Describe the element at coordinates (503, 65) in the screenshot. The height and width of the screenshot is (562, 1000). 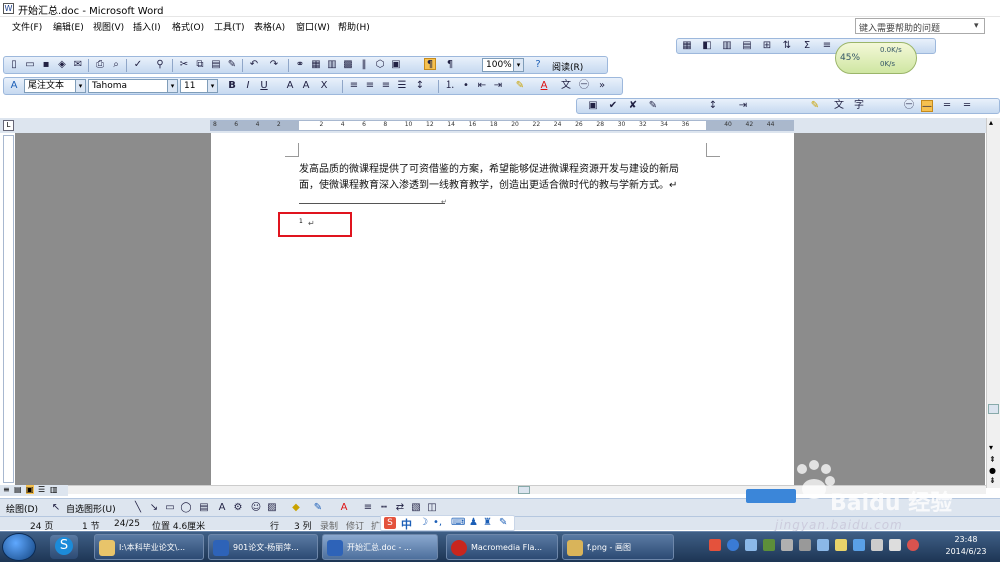
I see `zoom-select: 100% ▾` at that location.